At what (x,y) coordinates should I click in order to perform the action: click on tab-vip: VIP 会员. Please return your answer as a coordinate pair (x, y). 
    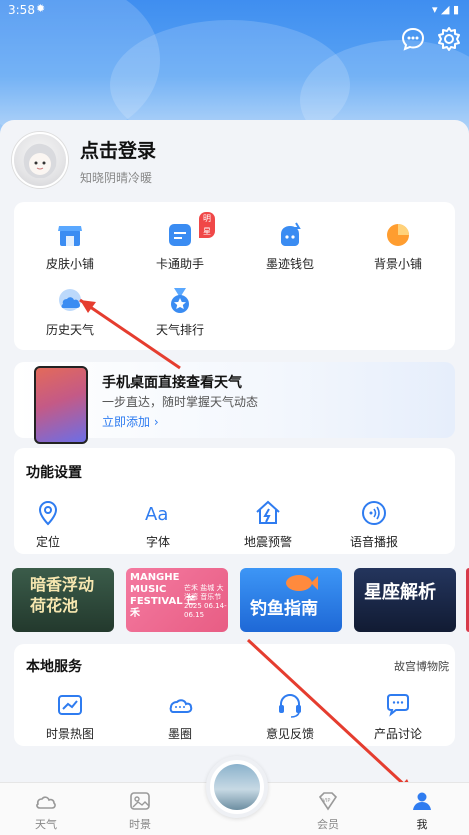
    Looking at the image, I should click on (328, 811).